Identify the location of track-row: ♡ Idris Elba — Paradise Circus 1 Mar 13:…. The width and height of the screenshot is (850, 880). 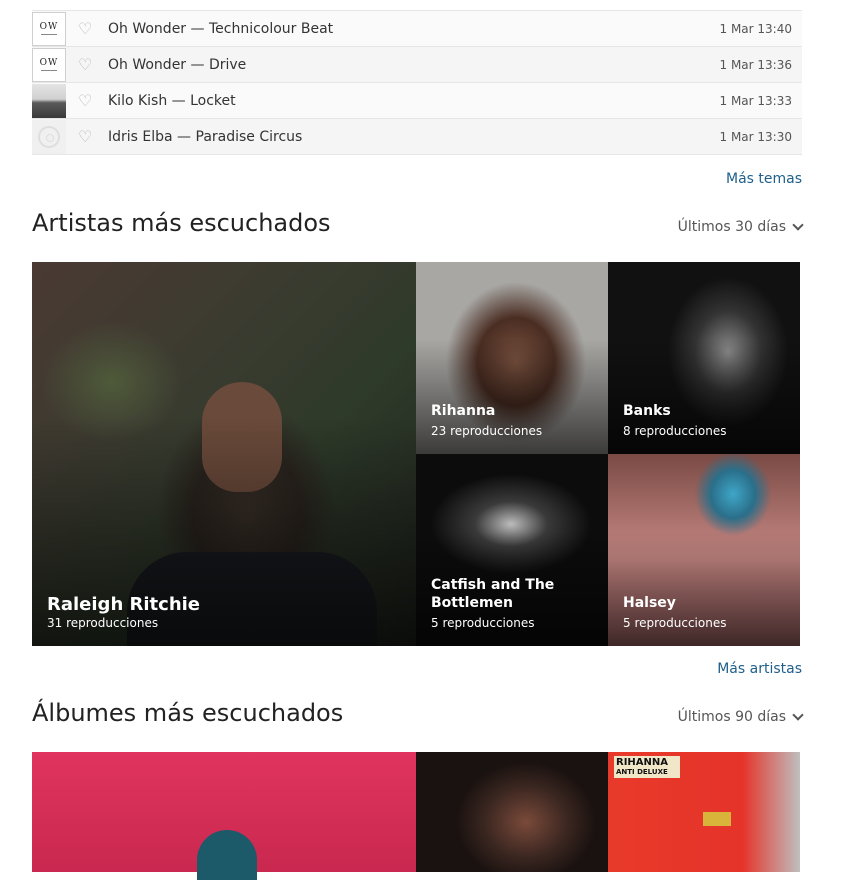
(417, 137).